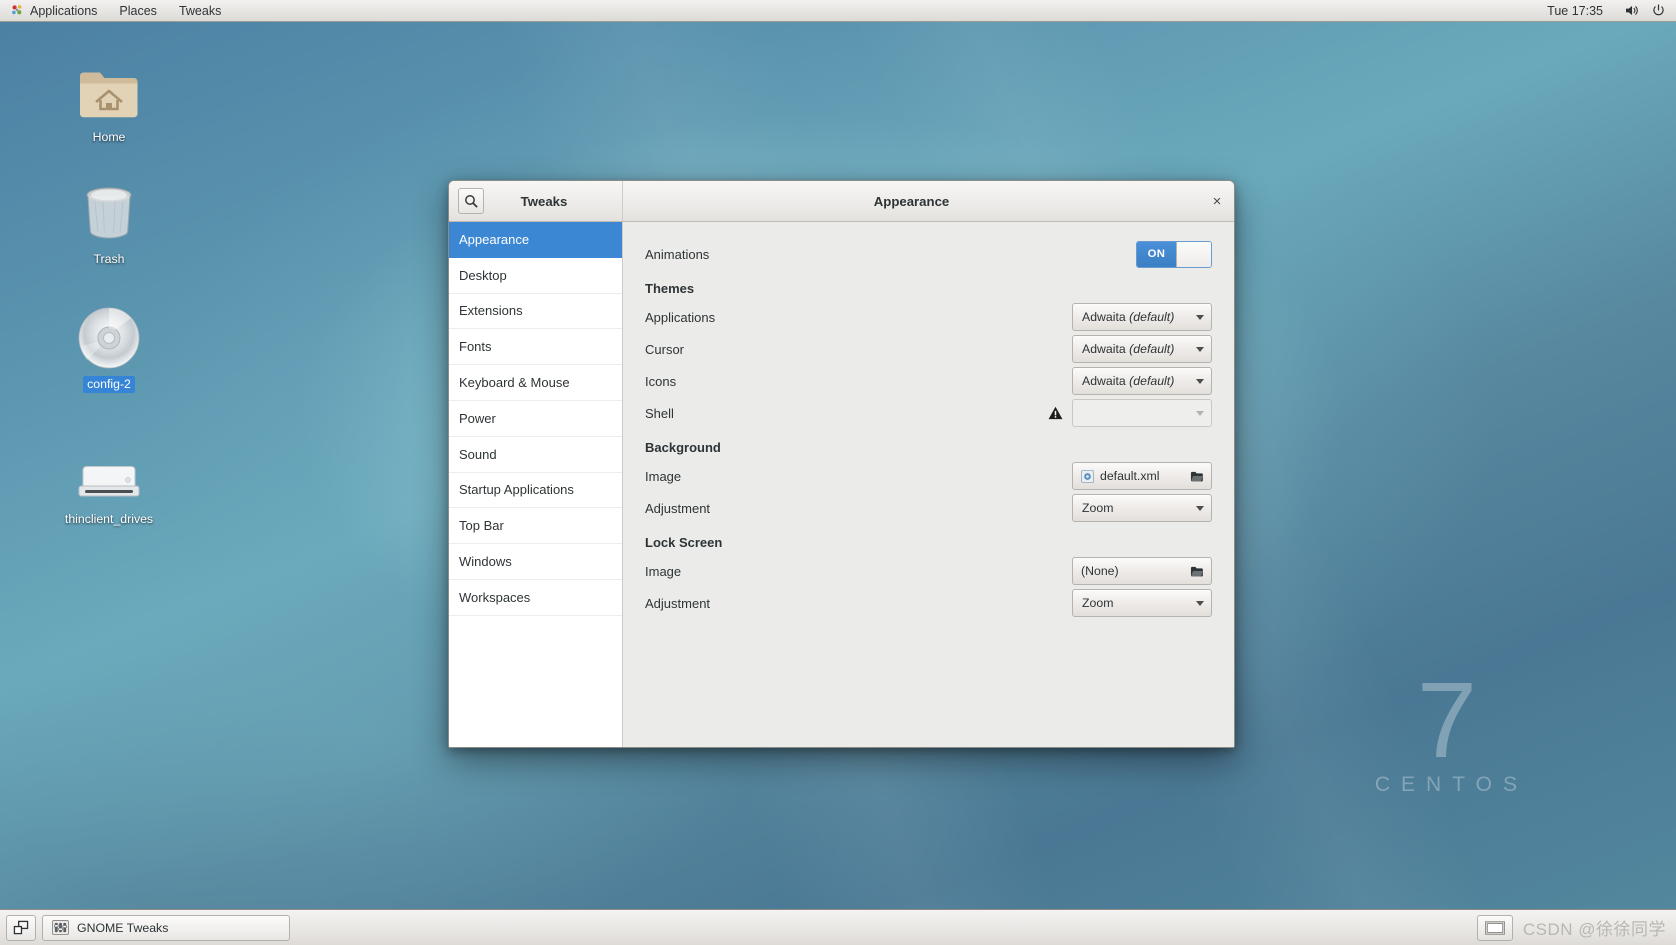 This screenshot has height=945, width=1676. What do you see at coordinates (475, 347) in the screenshot?
I see `sidebar-item-label: Fonts` at bounding box center [475, 347].